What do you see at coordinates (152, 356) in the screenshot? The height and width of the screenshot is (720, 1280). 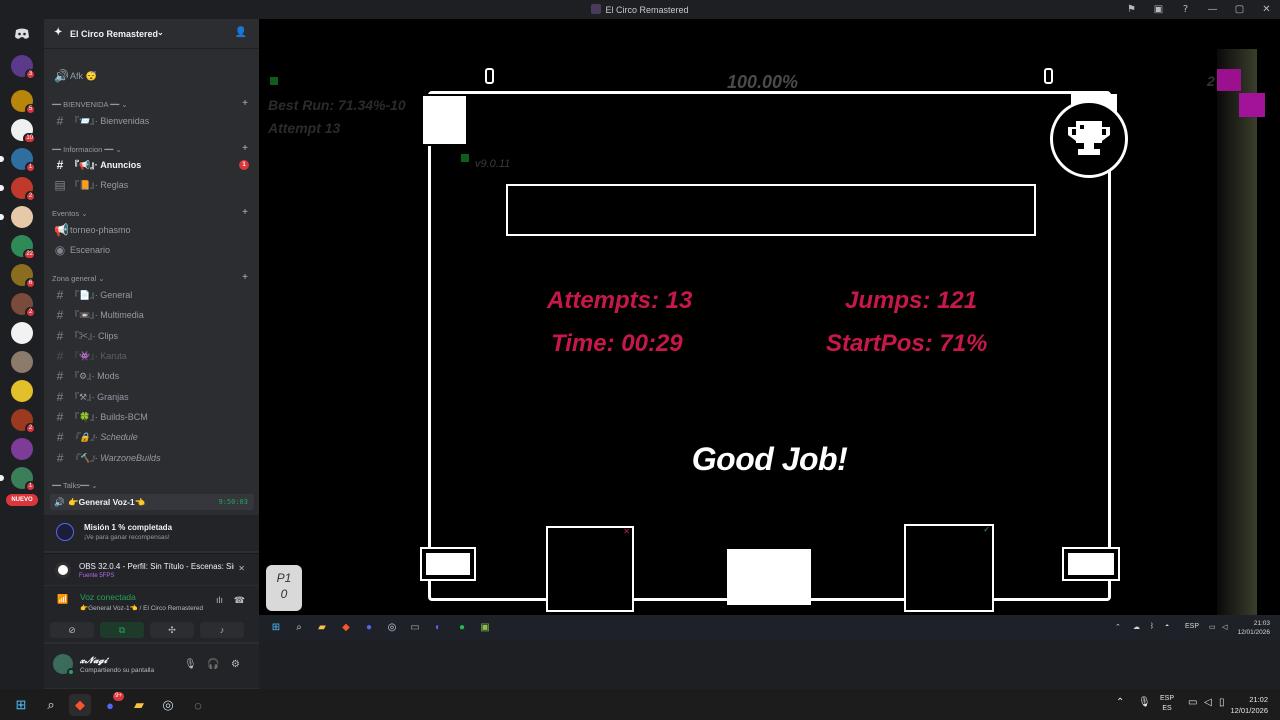 I see `channel-karuta: # 『👾』· Karuta` at bounding box center [152, 356].